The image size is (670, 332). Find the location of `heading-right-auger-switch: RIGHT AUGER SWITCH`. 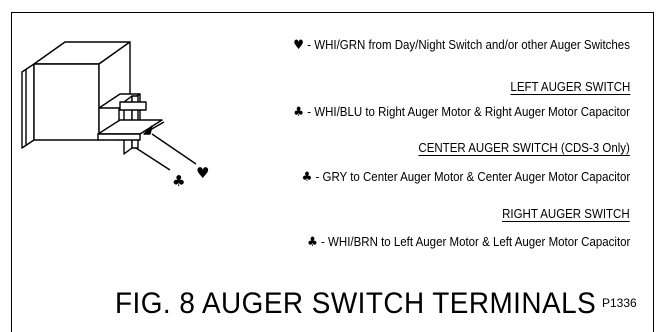

heading-right-auger-switch: RIGHT AUGER SWITCH is located at coordinates (566, 214).